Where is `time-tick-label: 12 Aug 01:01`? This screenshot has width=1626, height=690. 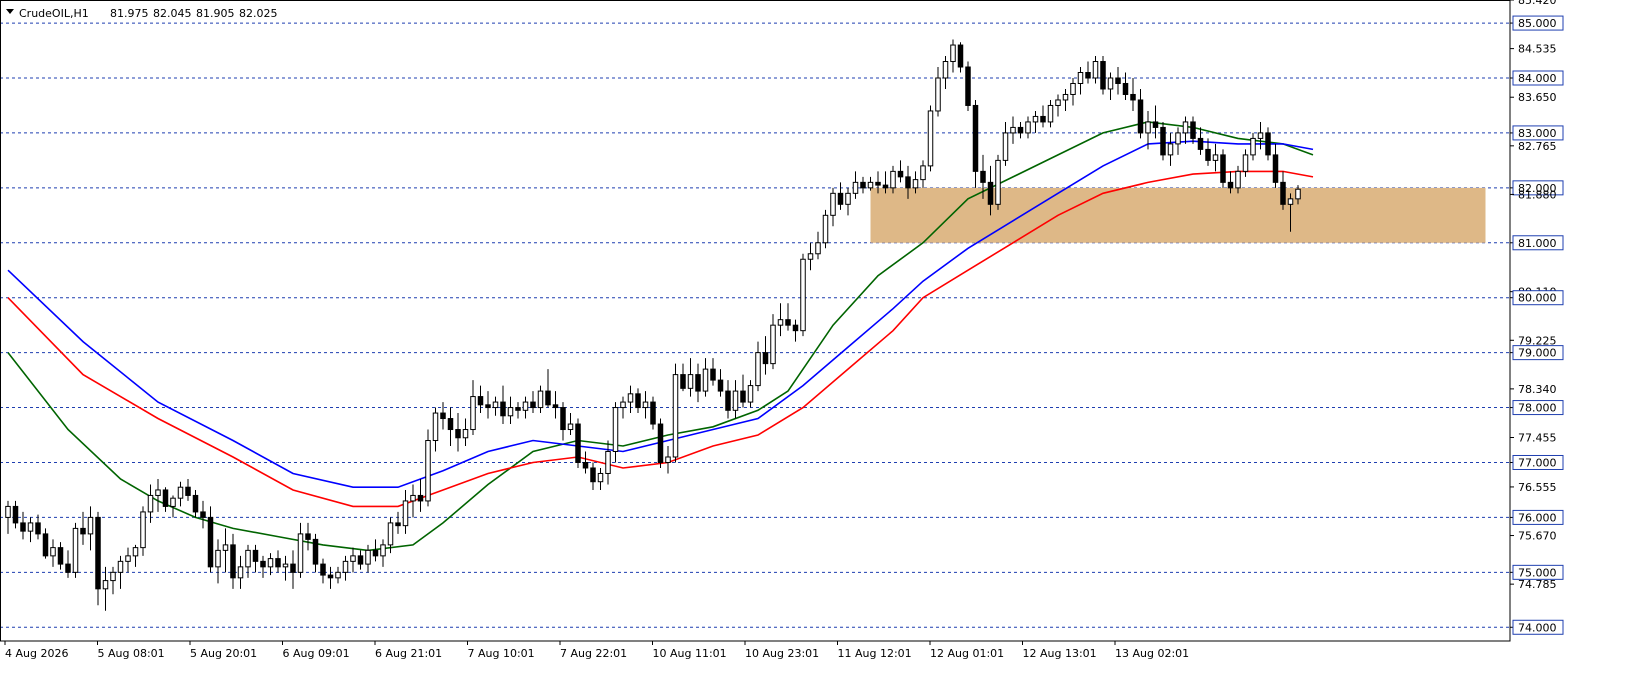 time-tick-label: 12 Aug 01:01 is located at coordinates (967, 653).